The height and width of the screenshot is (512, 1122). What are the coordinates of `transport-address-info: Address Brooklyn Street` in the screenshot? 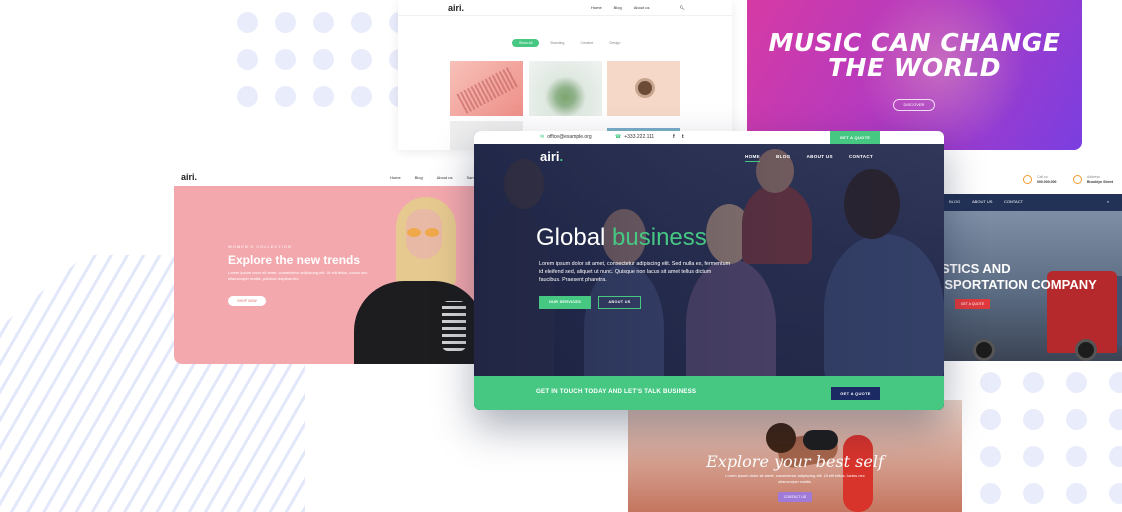 It's located at (1100, 180).